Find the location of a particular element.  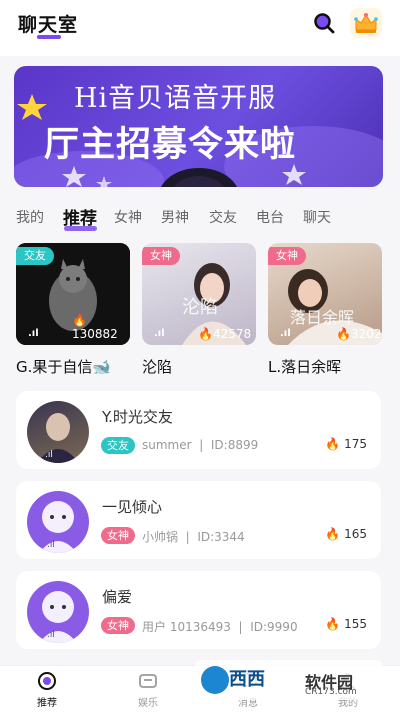

room-hot: 🔥130882 is located at coordinates (95, 327).